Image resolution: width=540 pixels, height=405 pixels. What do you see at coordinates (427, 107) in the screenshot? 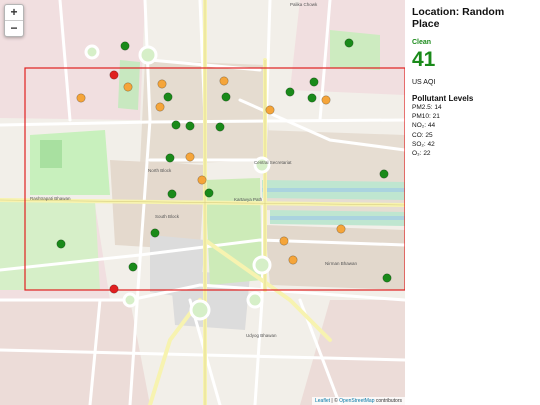
I see `pollutant-pm25: PM2.5: 14` at bounding box center [427, 107].